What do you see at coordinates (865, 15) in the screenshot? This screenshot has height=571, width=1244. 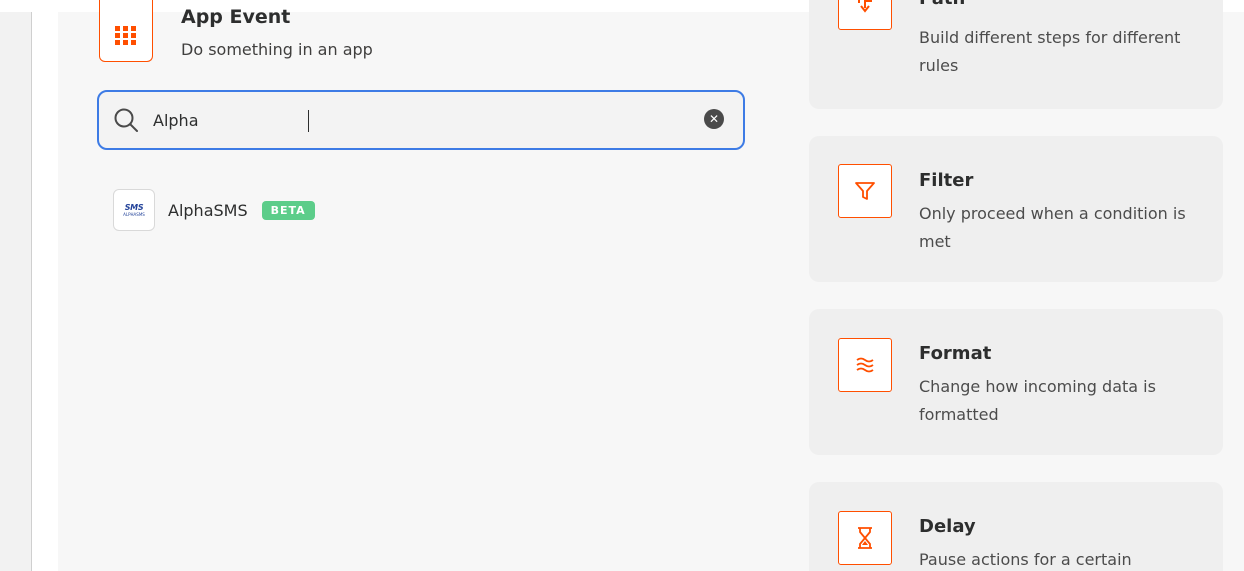 I see `path-icon-box` at bounding box center [865, 15].